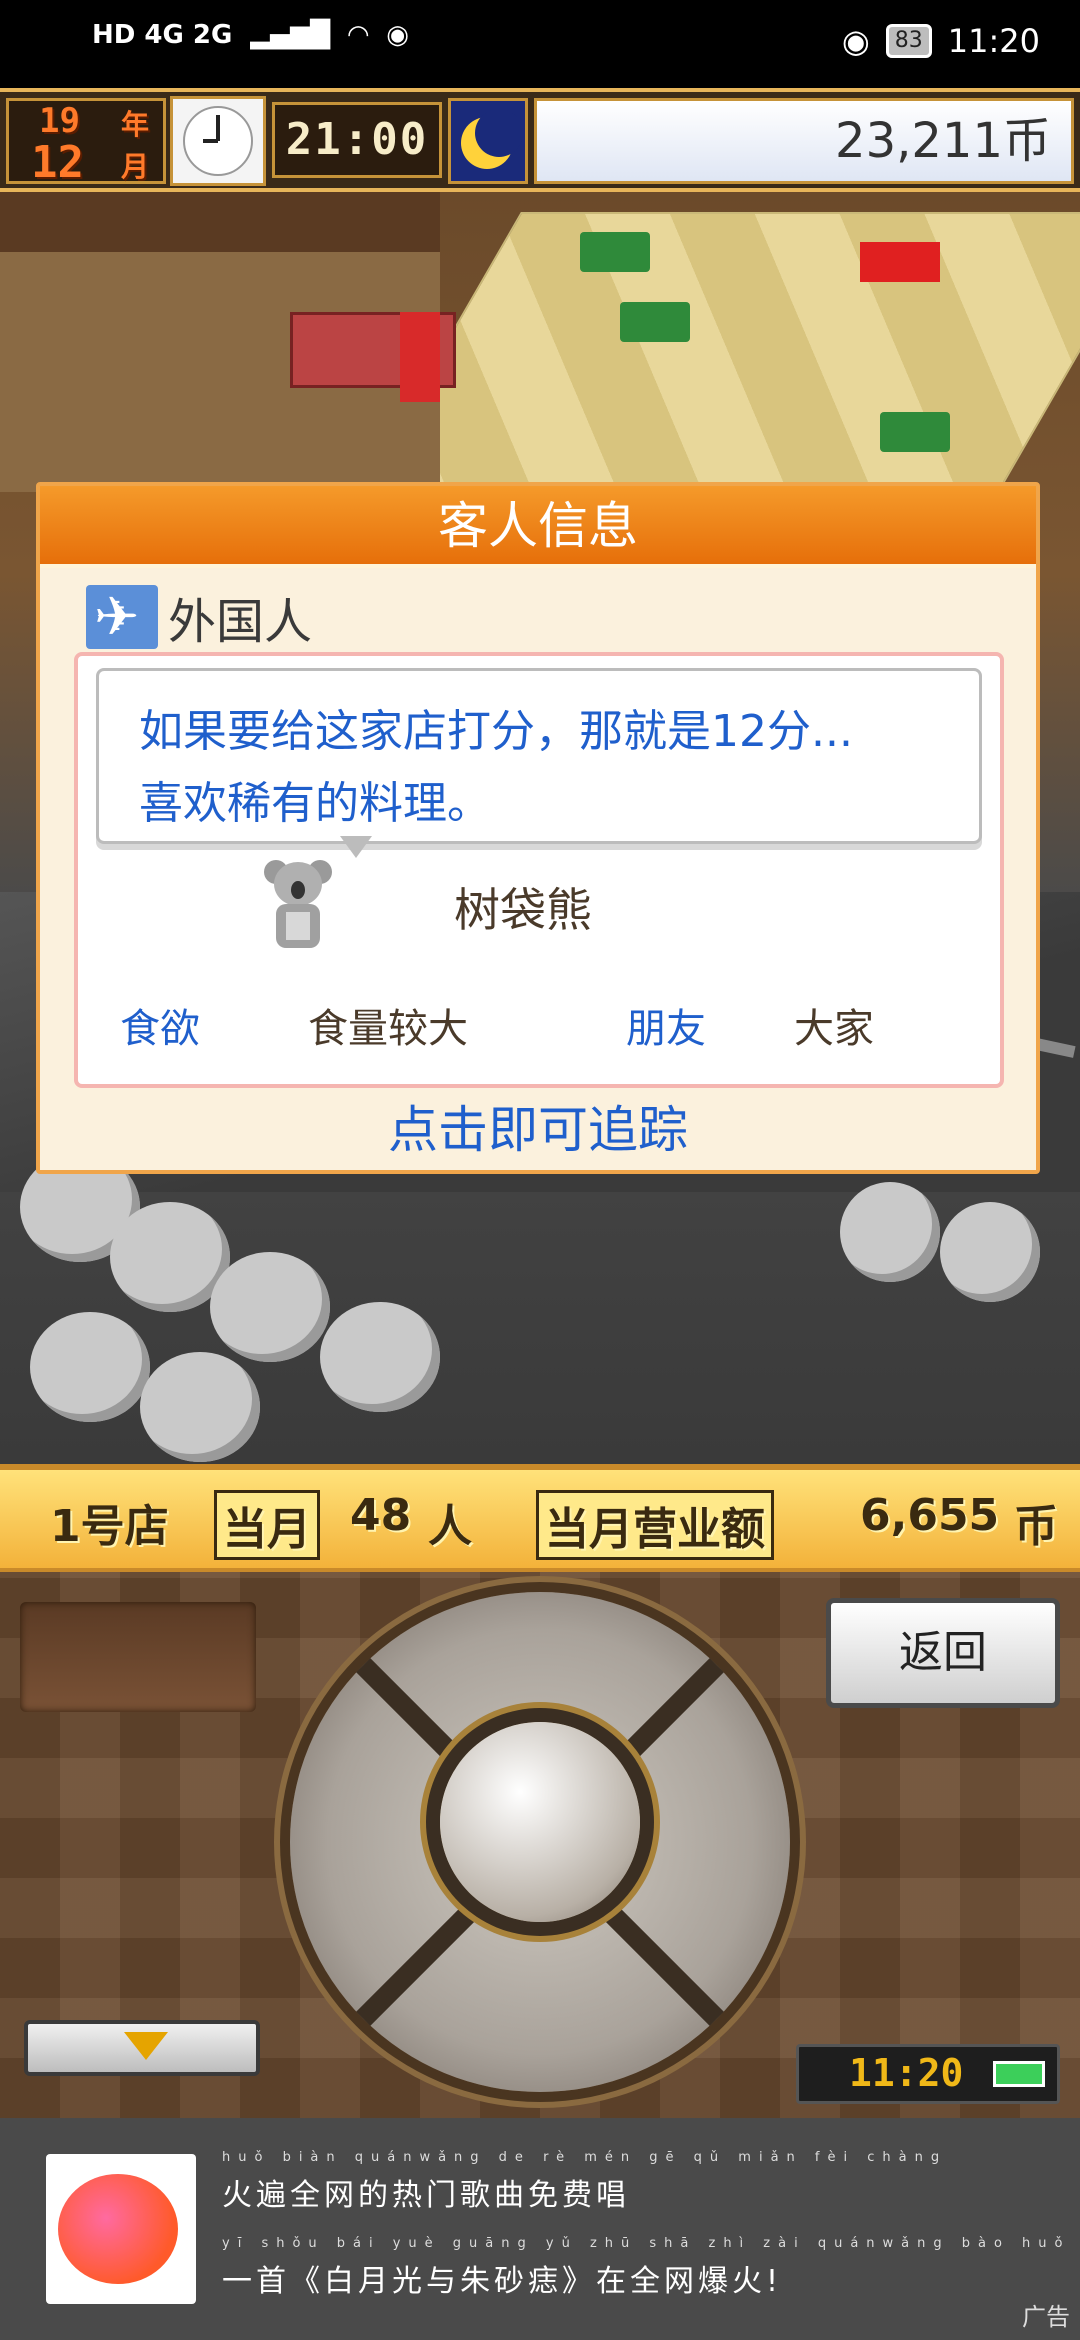 Image resolution: width=1080 pixels, height=2340 pixels. Describe the element at coordinates (538, 527) in the screenshot. I see `dialog-title: 客人信息` at that location.